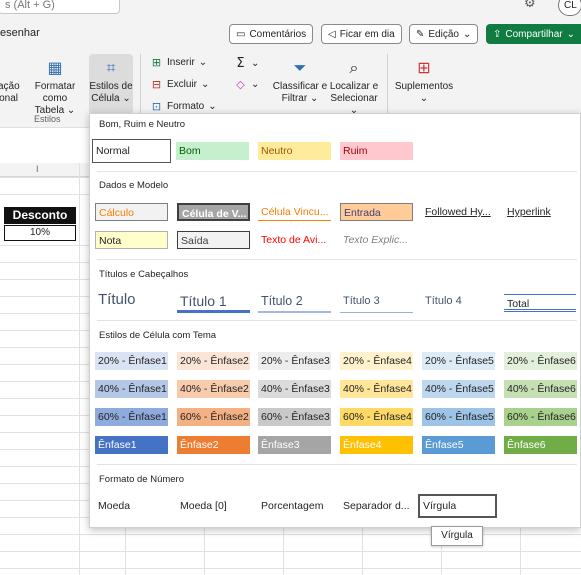  Describe the element at coordinates (540, 303) in the screenshot. I see `style-total: Total` at that location.